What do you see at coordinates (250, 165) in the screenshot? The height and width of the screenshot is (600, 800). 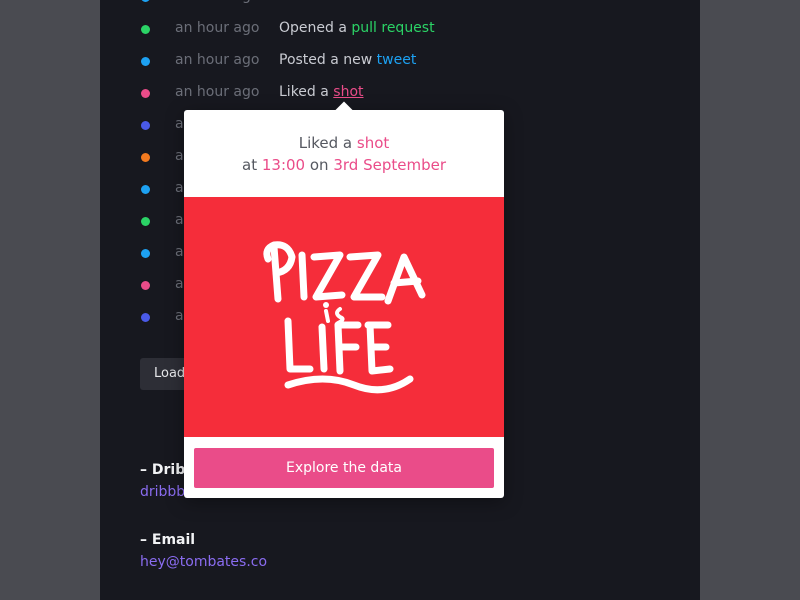 I see `popover-at: at` at bounding box center [250, 165].